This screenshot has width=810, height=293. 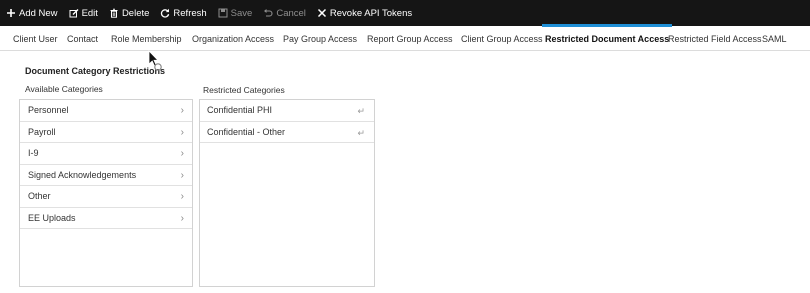 What do you see at coordinates (106, 111) in the screenshot?
I see `list-item-personnel: Personnel ›` at bounding box center [106, 111].